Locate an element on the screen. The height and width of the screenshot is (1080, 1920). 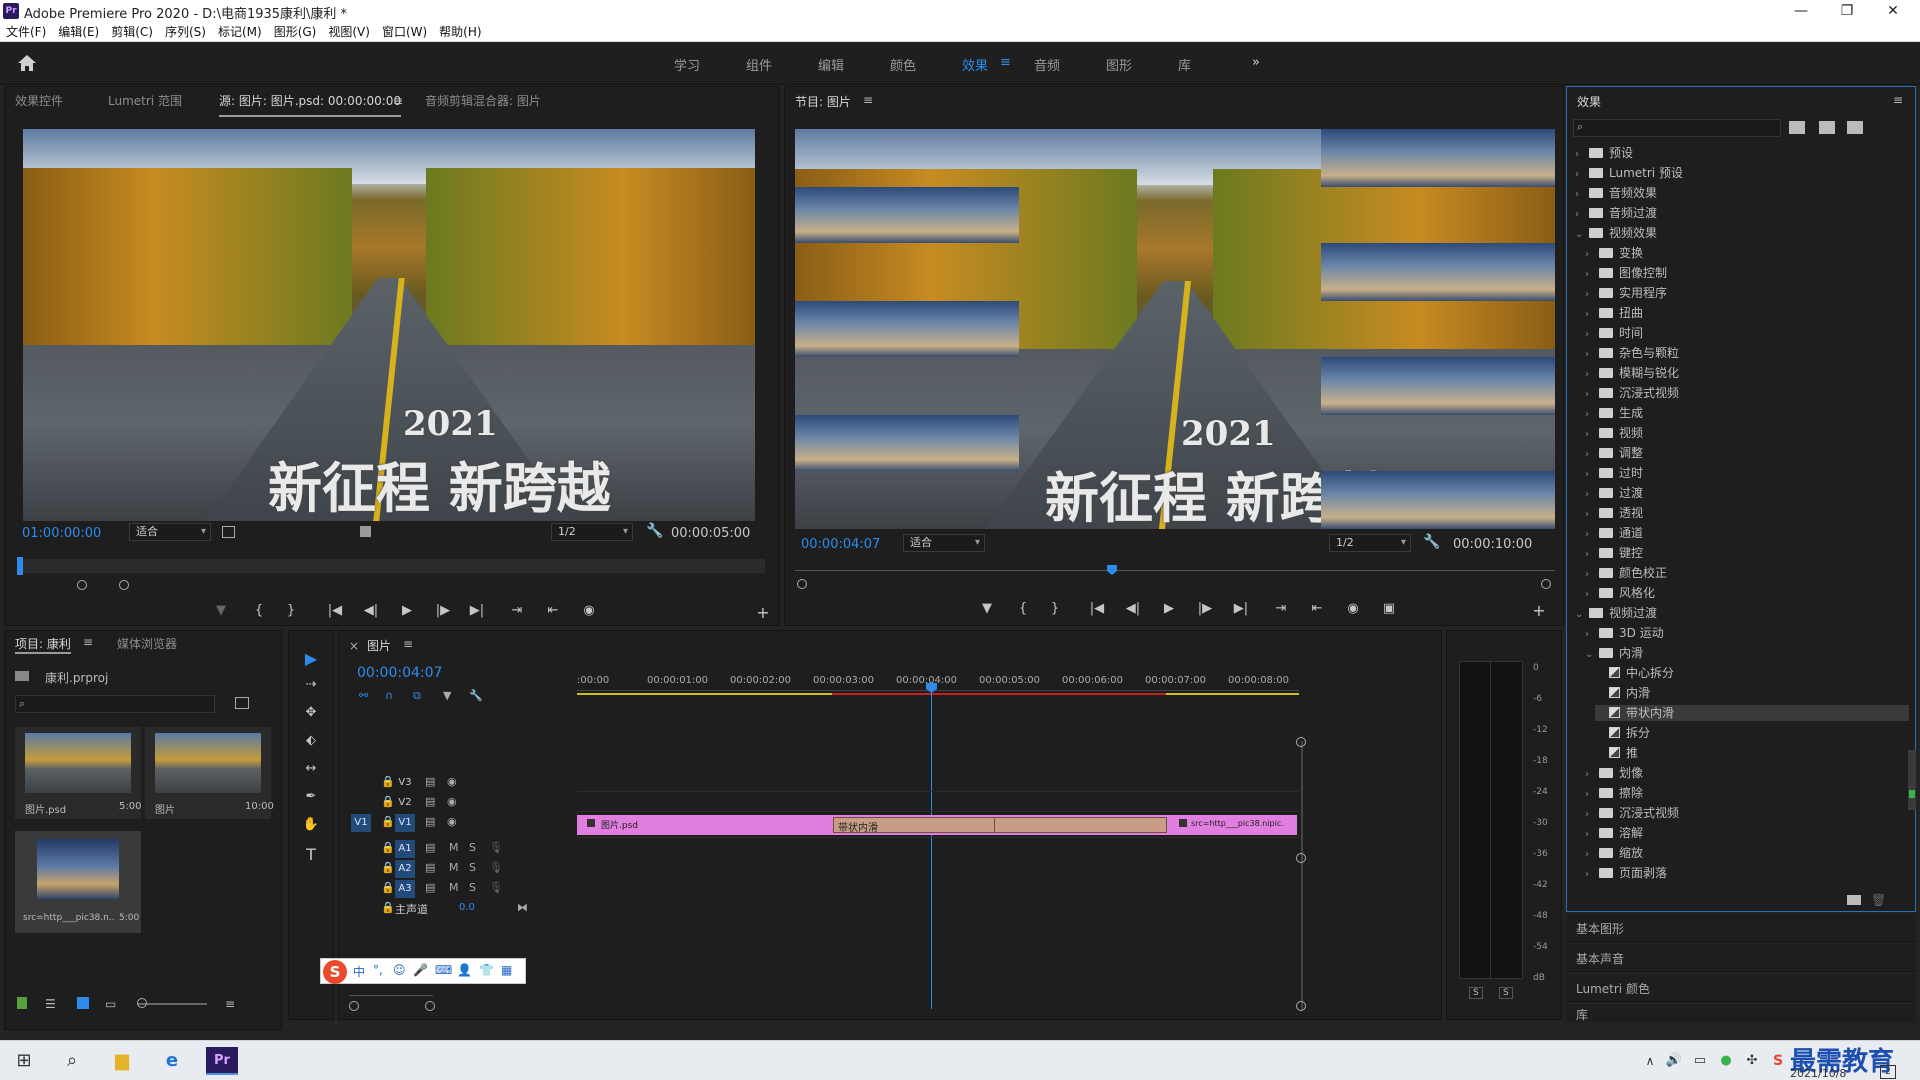
effect-folder: › 变换 is located at coordinates (1747, 253).